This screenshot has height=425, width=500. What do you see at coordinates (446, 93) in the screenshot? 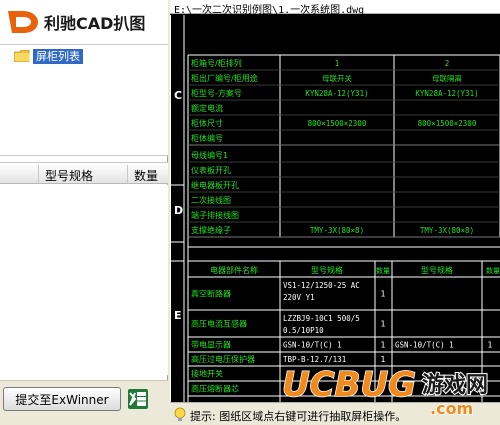
I see `header-row-value-2: KYN28A-12(Y31)` at bounding box center [446, 93].